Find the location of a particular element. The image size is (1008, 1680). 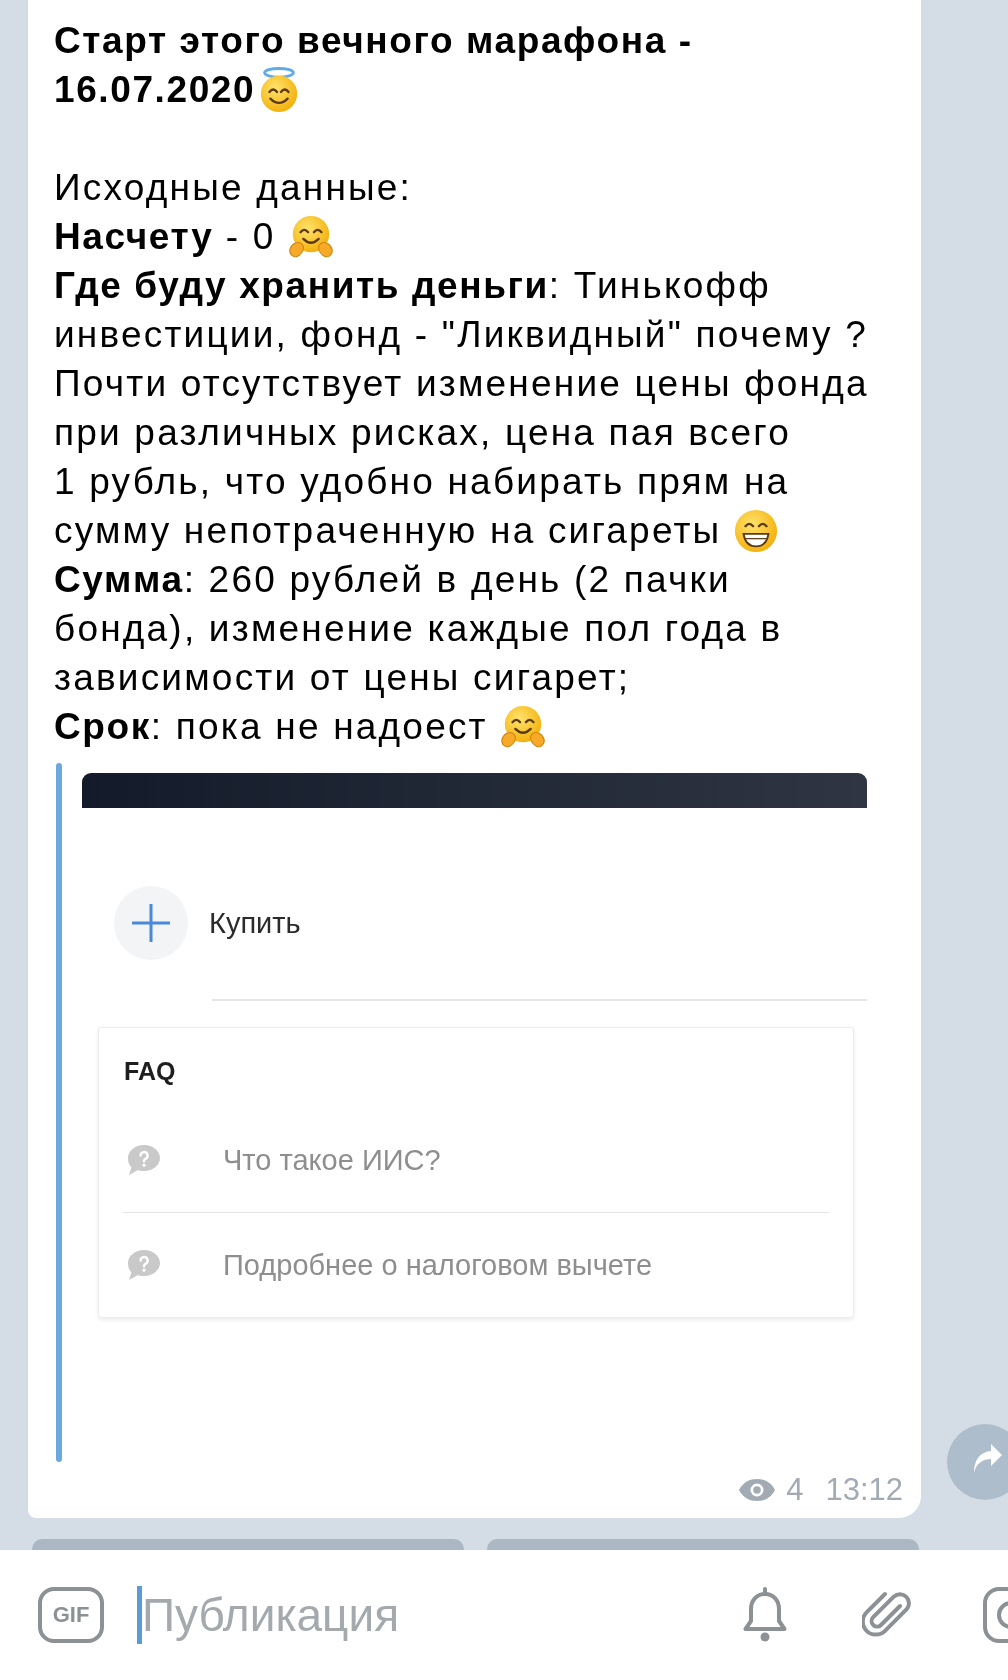

views-count: 4 is located at coordinates (795, 1490).